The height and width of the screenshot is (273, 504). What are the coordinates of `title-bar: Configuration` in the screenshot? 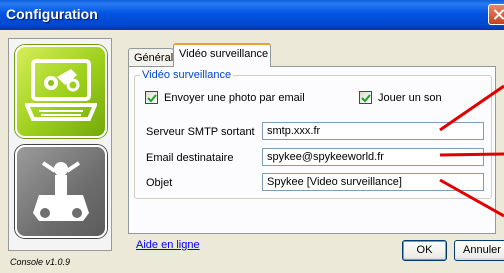 It's located at (252, 15).